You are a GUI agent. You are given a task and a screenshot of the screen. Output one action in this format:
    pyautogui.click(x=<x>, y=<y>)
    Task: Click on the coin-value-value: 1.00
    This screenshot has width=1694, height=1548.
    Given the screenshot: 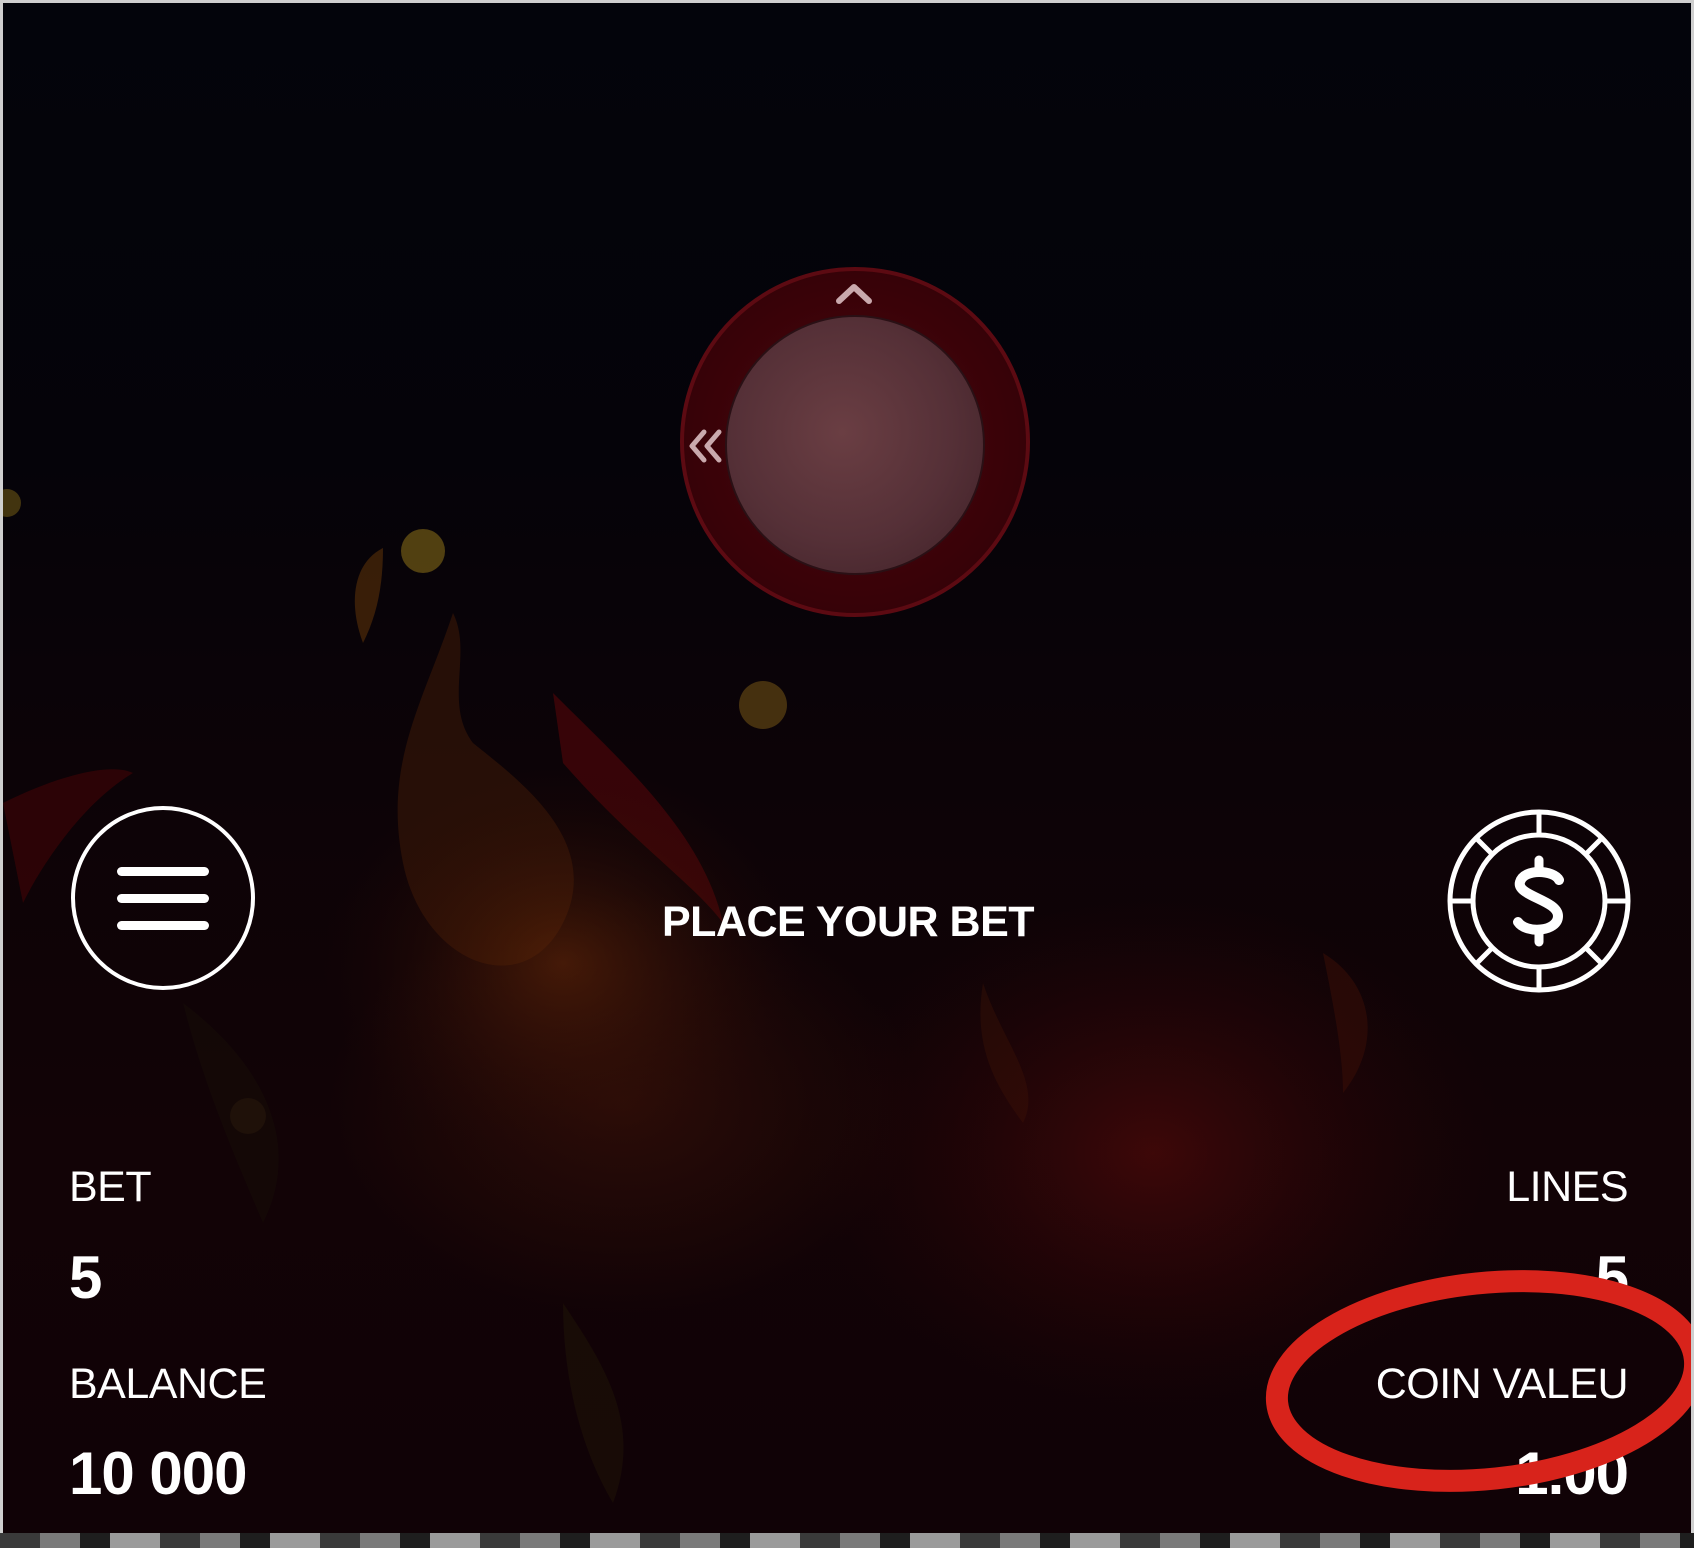 What is the action you would take?
    pyautogui.click(x=1572, y=1473)
    